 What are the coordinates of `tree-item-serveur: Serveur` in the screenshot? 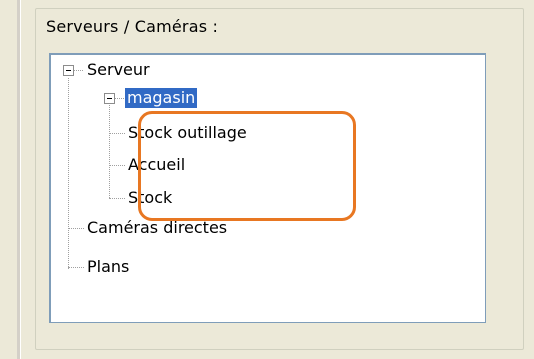 It's located at (118, 70).